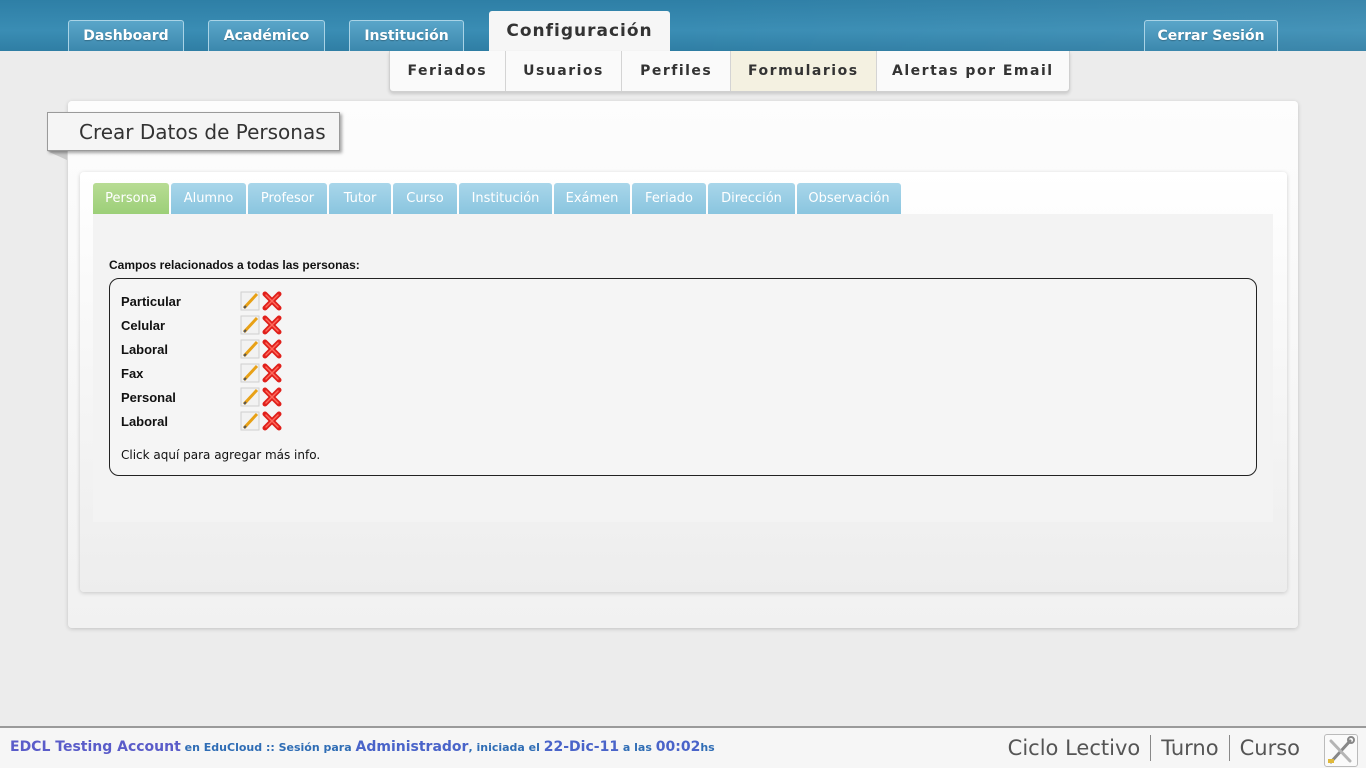 The height and width of the screenshot is (768, 1366). Describe the element at coordinates (1190, 748) in the screenshot. I see `footer-link-turno: Turno` at that location.